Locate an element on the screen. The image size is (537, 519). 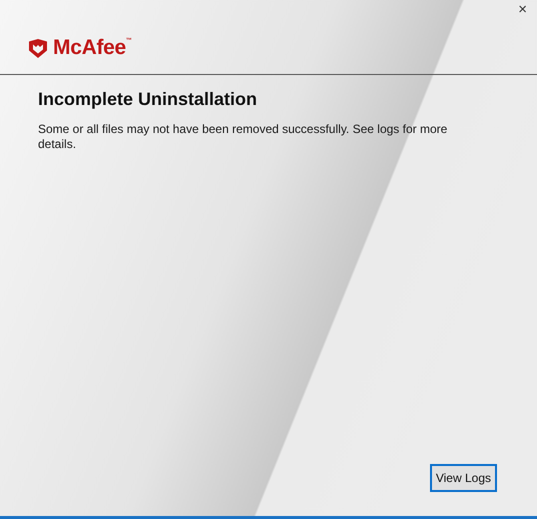
dialog-message: Some or all files may not have been removed successfully. See logs for more details. is located at coordinates (243, 137).